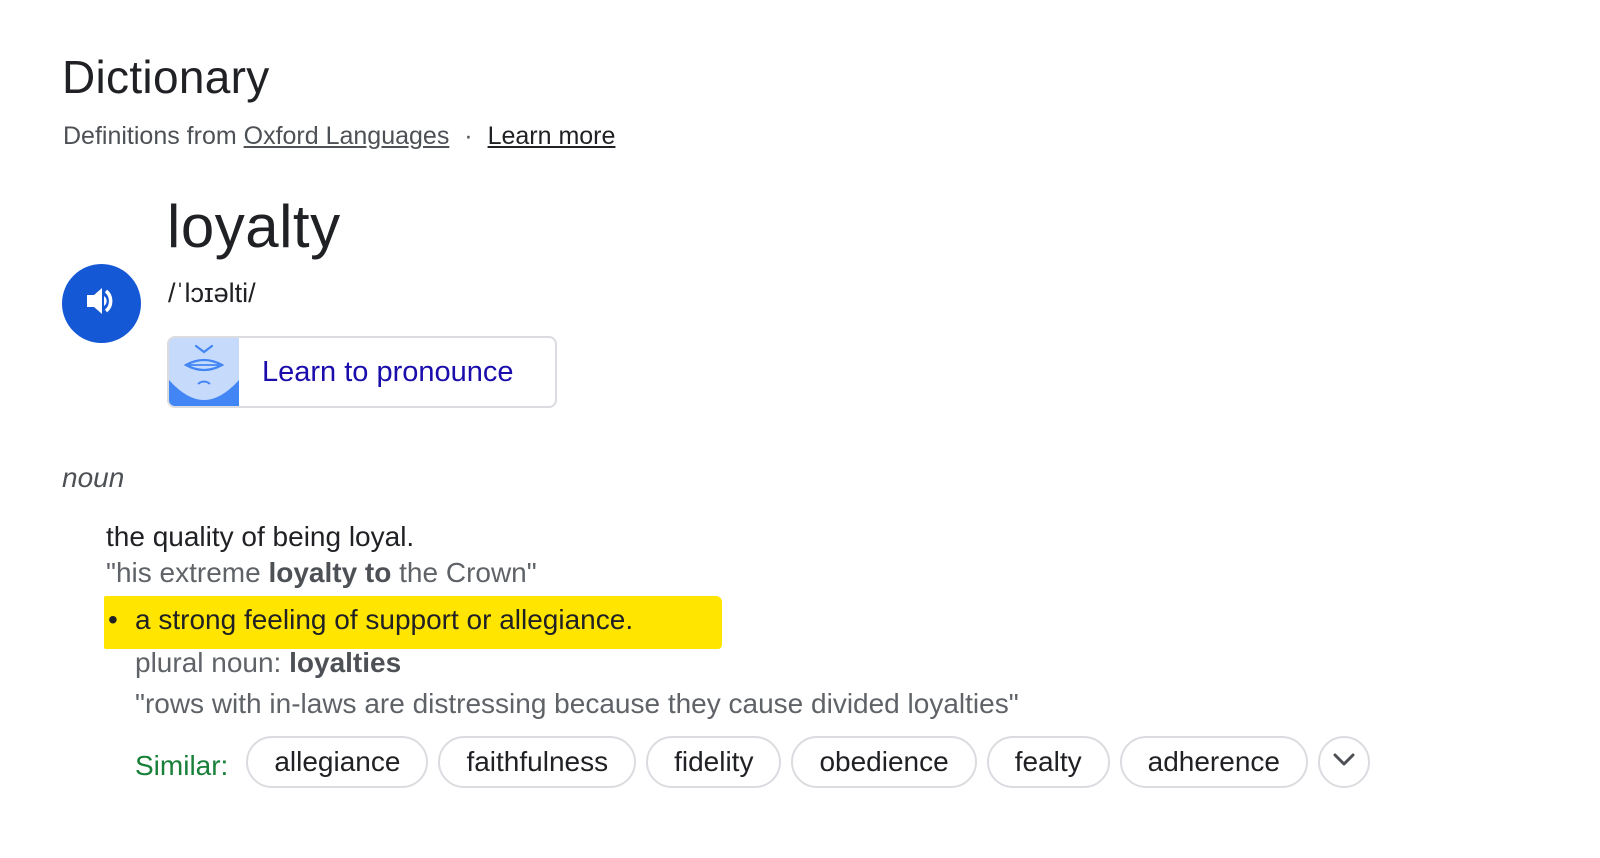 This screenshot has width=1600, height=858. Describe the element at coordinates (337, 762) in the screenshot. I see `similar-chip-allegiance: allegiance` at that location.